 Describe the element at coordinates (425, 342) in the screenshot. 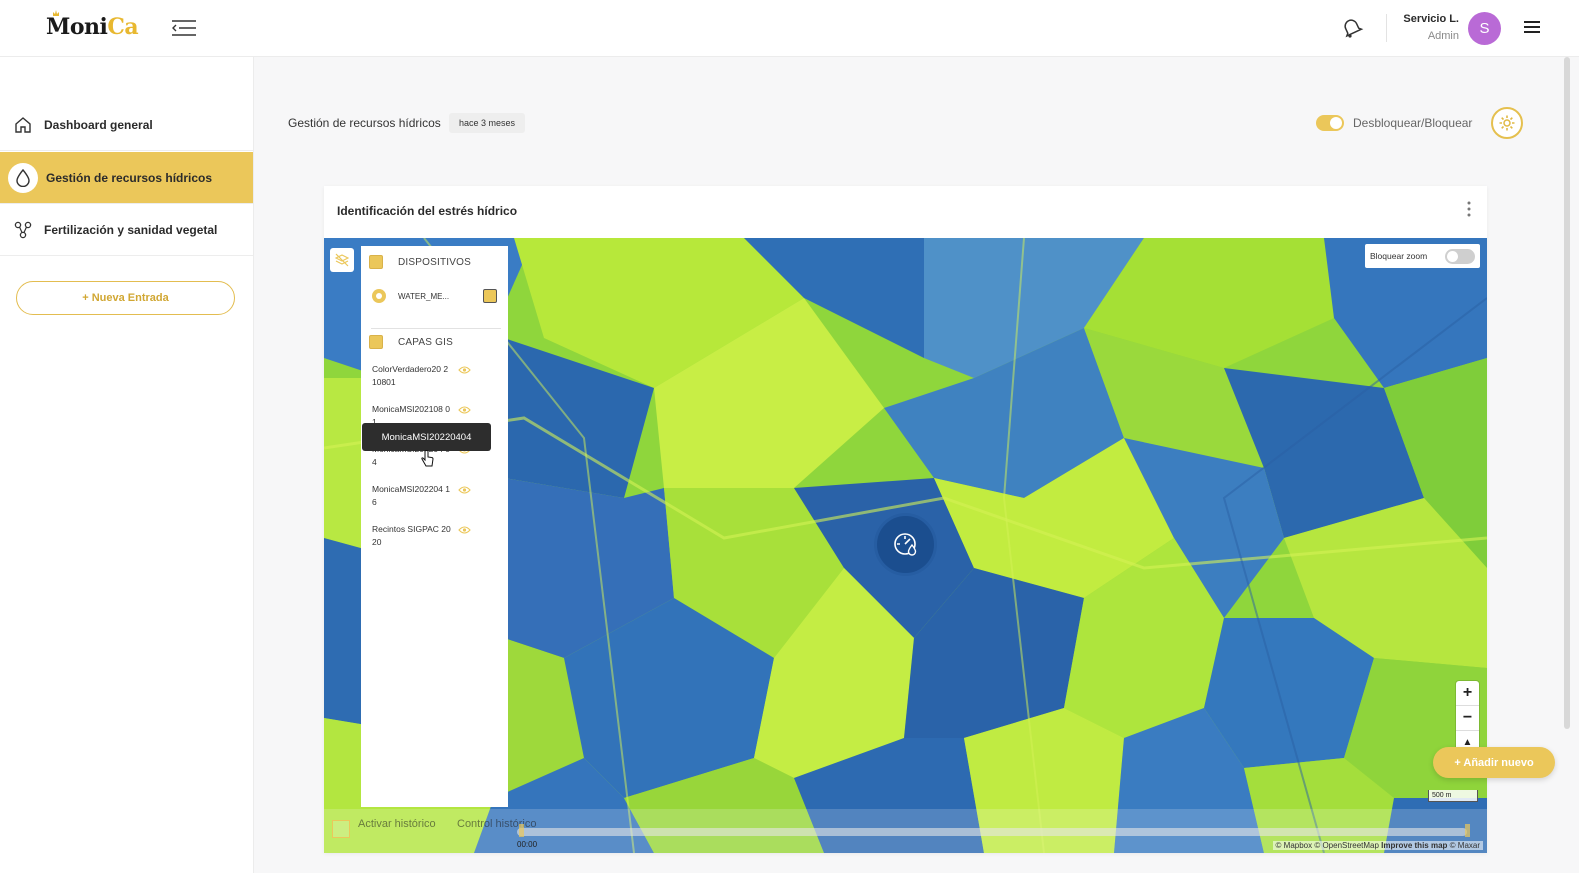

I see `gis-layers-heading: CAPAS GIS` at that location.